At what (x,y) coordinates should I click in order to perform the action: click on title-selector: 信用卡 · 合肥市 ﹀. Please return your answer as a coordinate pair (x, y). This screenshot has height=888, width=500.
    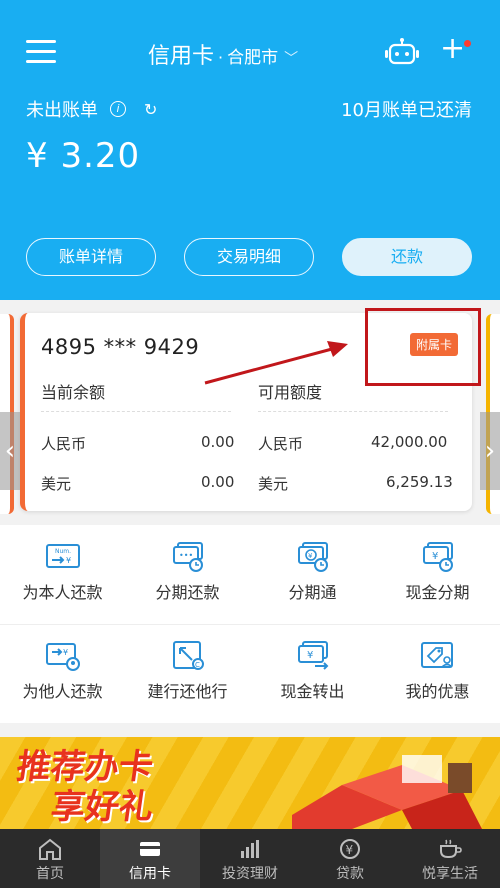
    Looking at the image, I should click on (223, 54).